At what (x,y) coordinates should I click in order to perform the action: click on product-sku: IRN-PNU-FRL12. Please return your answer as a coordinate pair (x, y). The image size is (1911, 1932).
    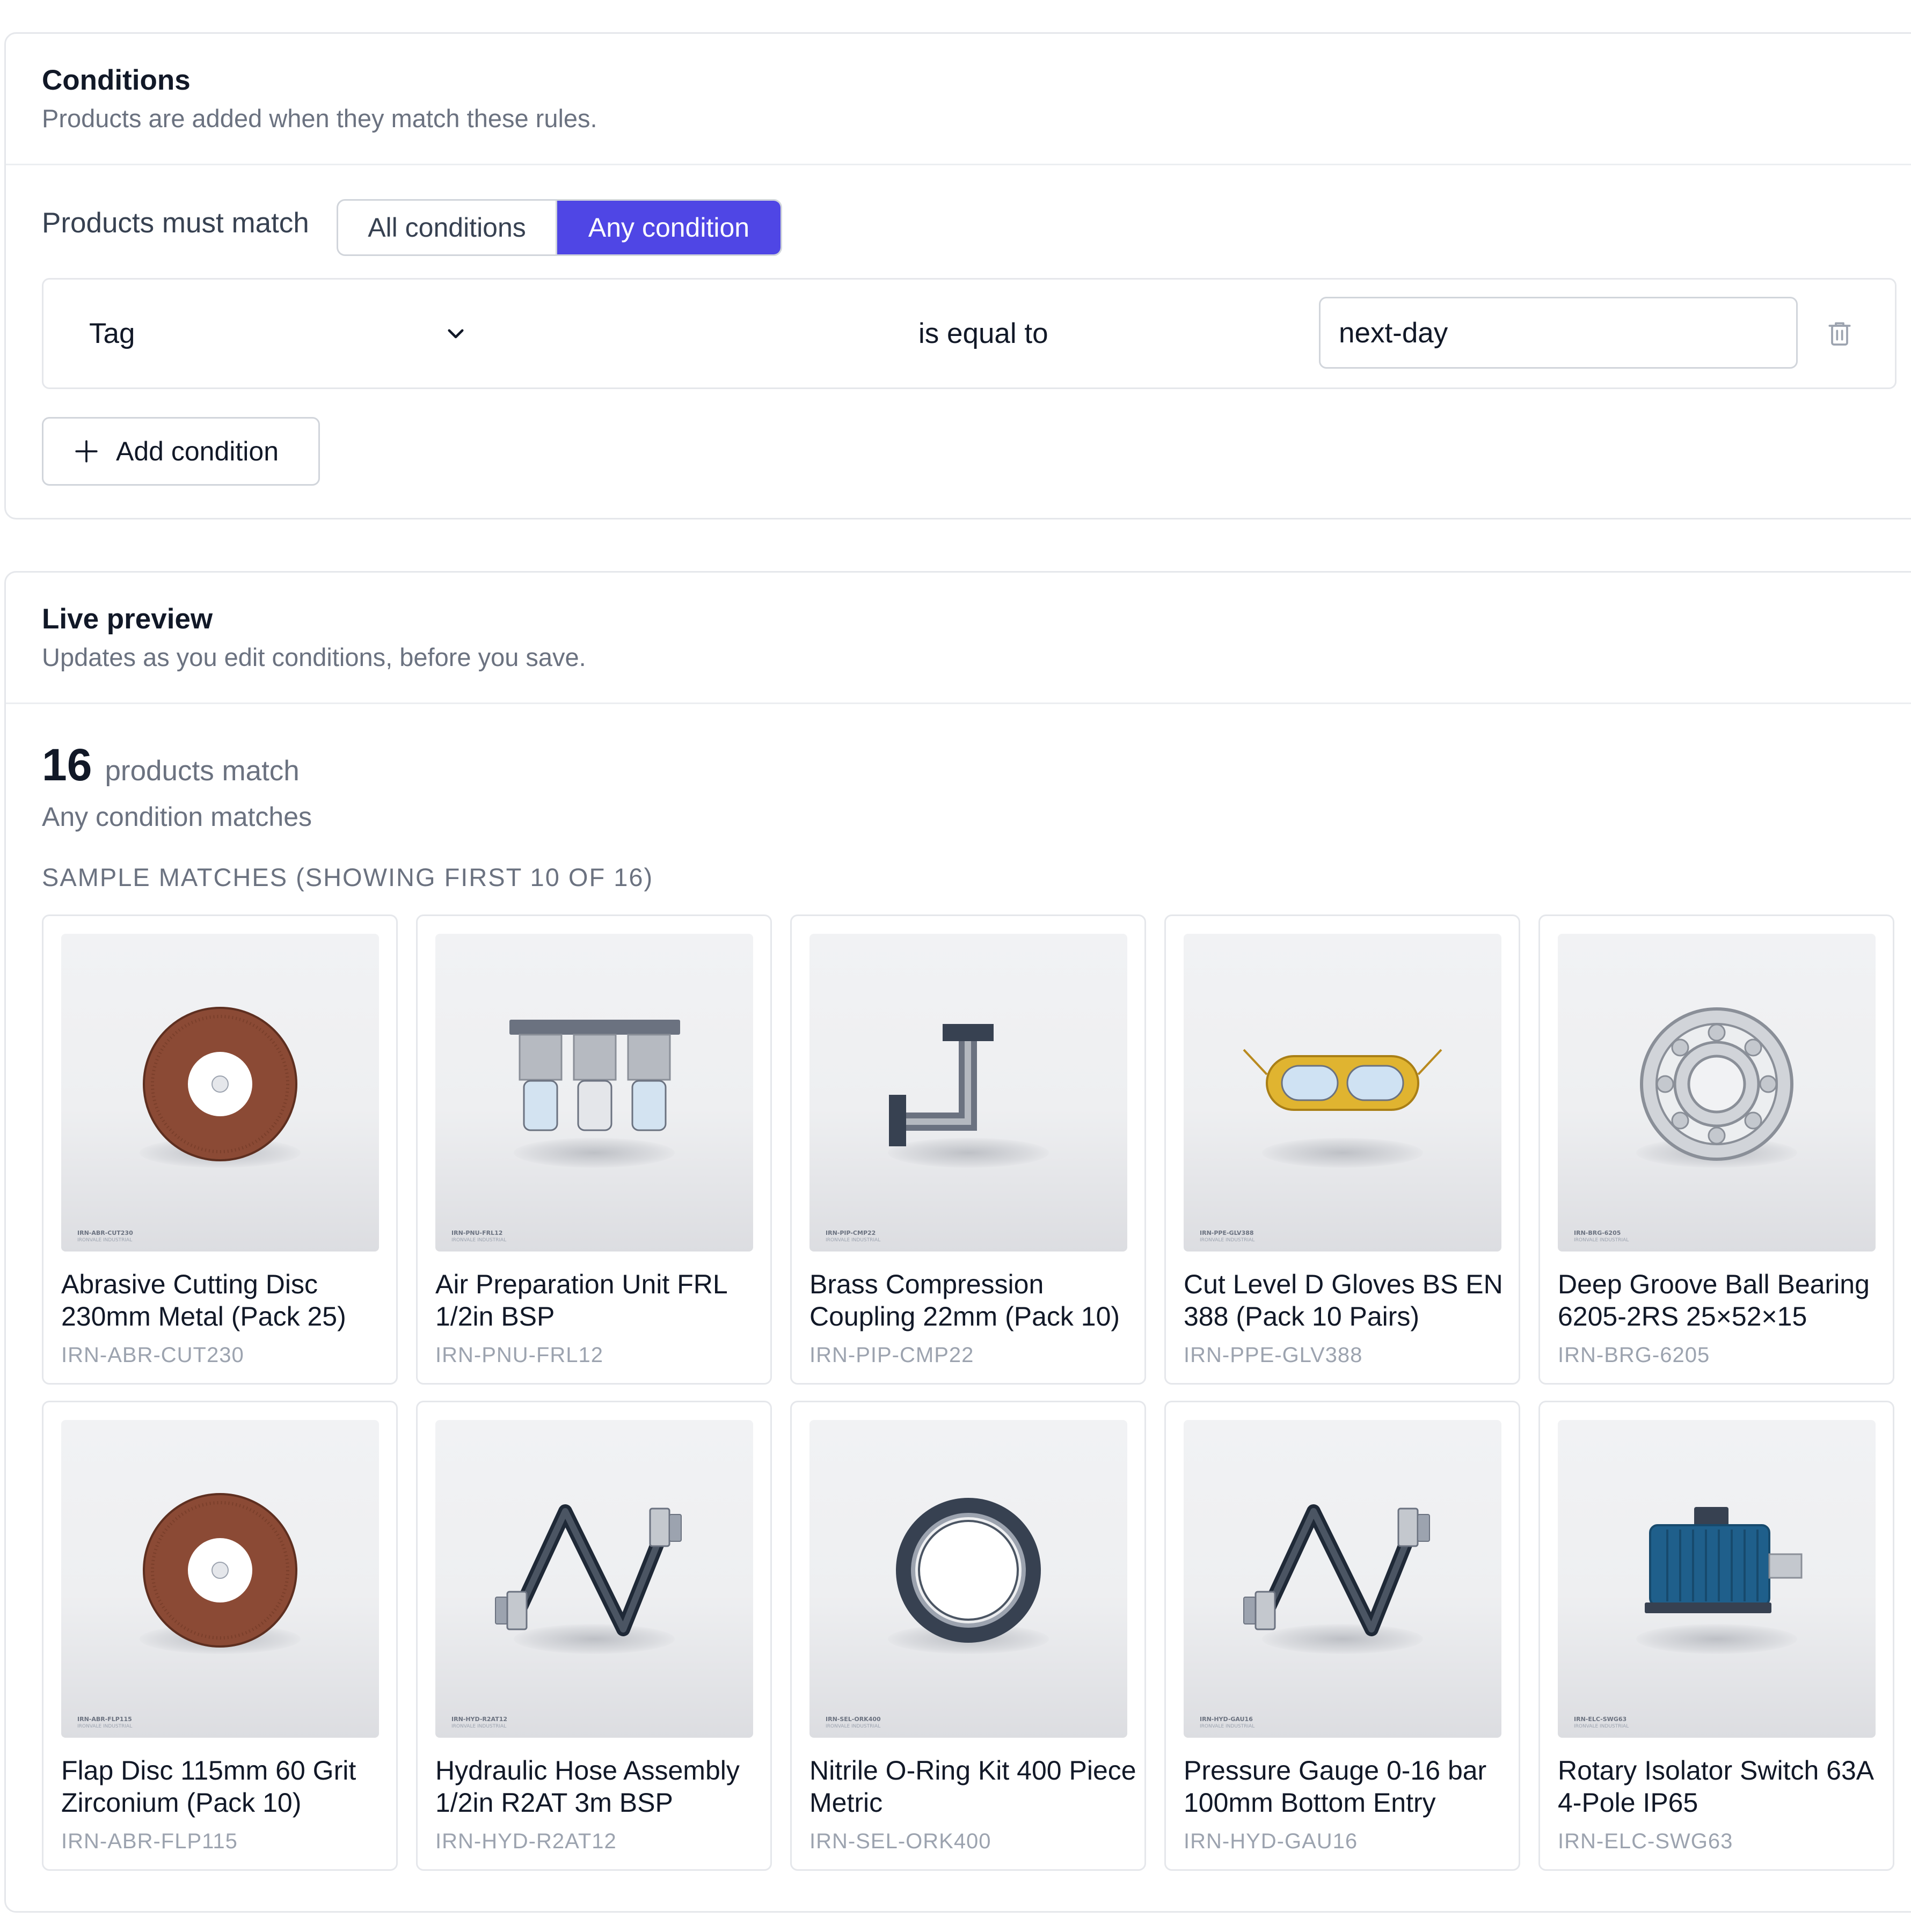
    Looking at the image, I should click on (519, 1355).